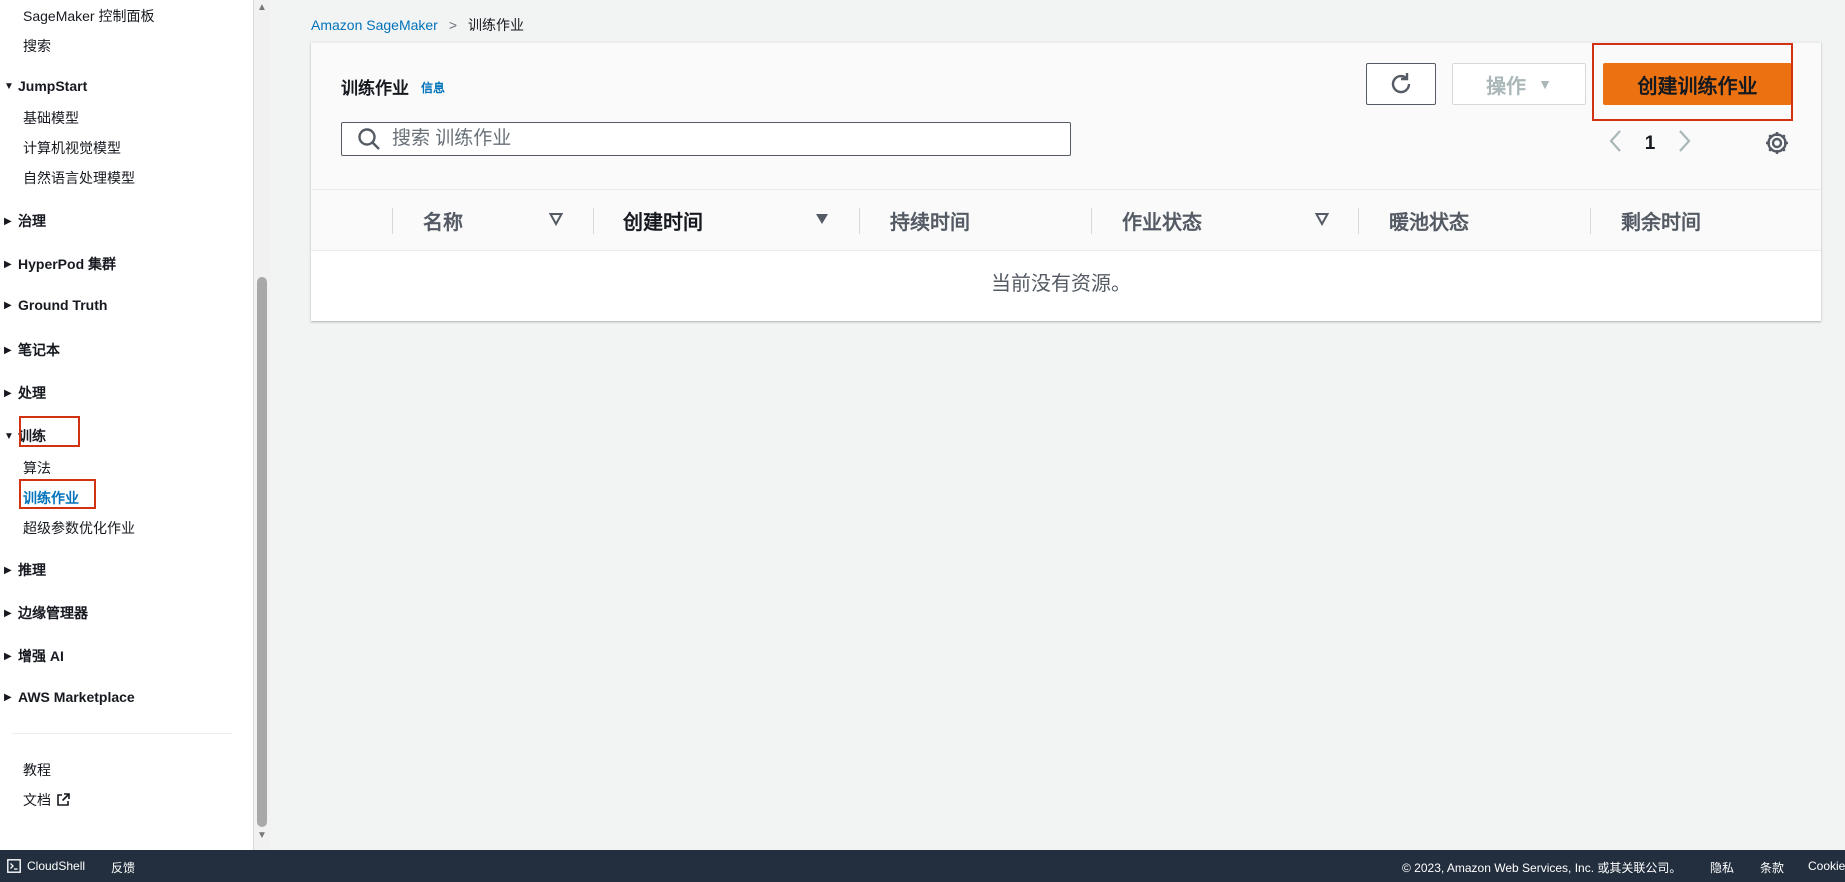 This screenshot has width=1845, height=882. I want to click on column-header-warm-pool: 暖池状态, so click(1429, 220).